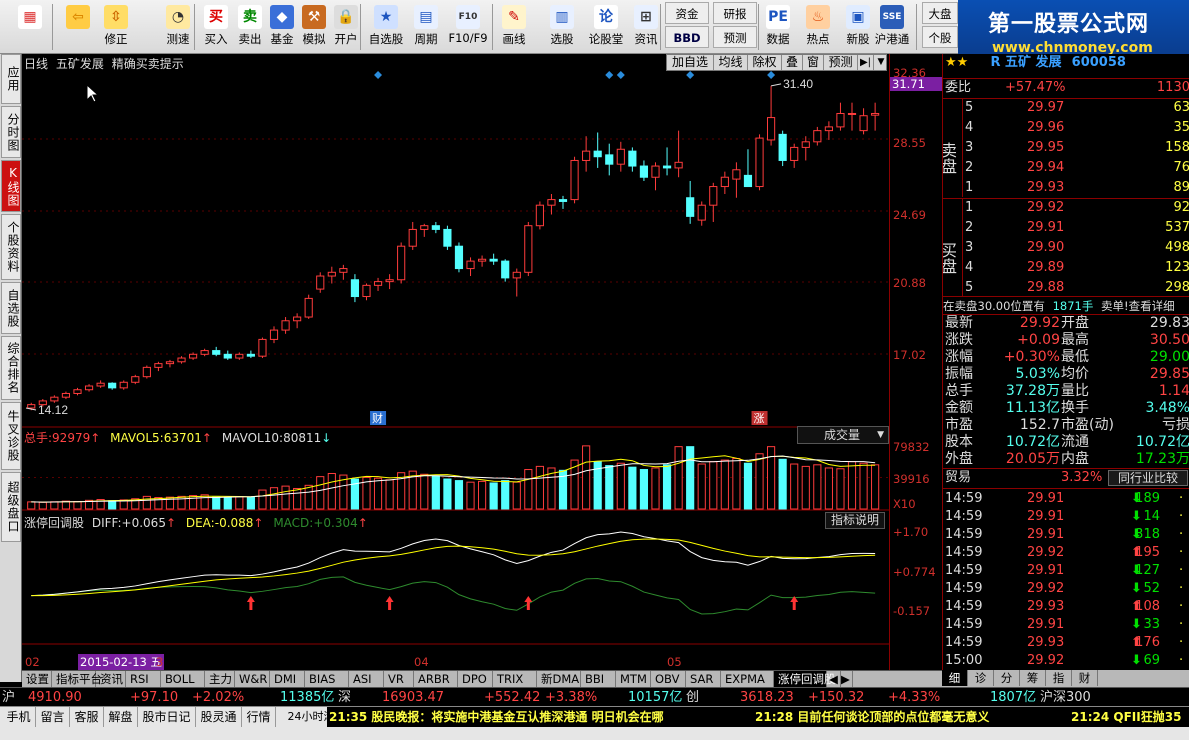 This screenshot has height=740, width=1189. What do you see at coordinates (219, 717) in the screenshot?
I see `status-item-5: 股灵通` at bounding box center [219, 717].